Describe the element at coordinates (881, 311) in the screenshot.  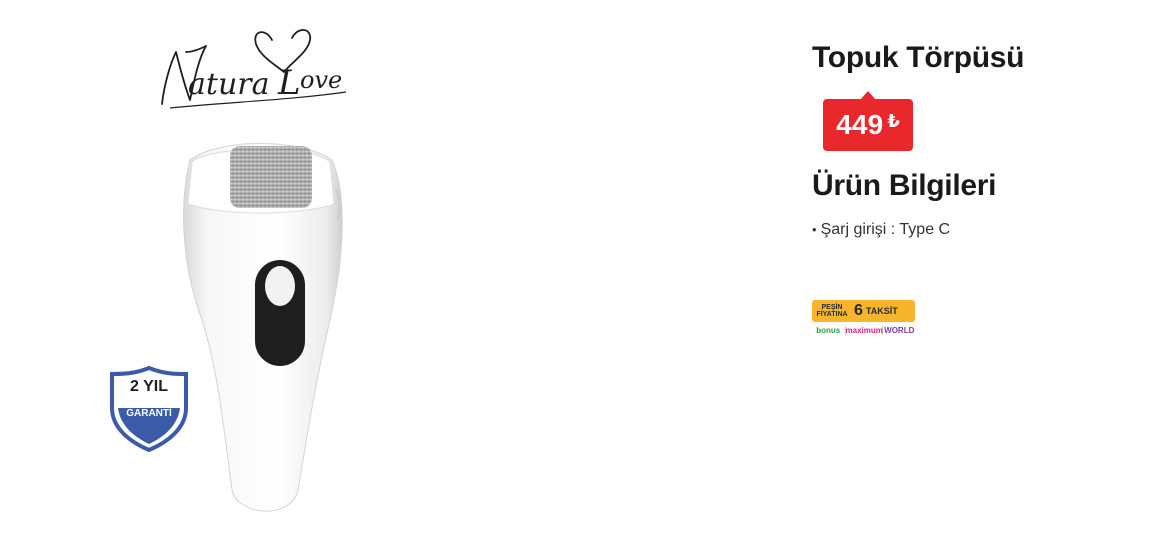
I see `installment-word: TAKSİT` at that location.